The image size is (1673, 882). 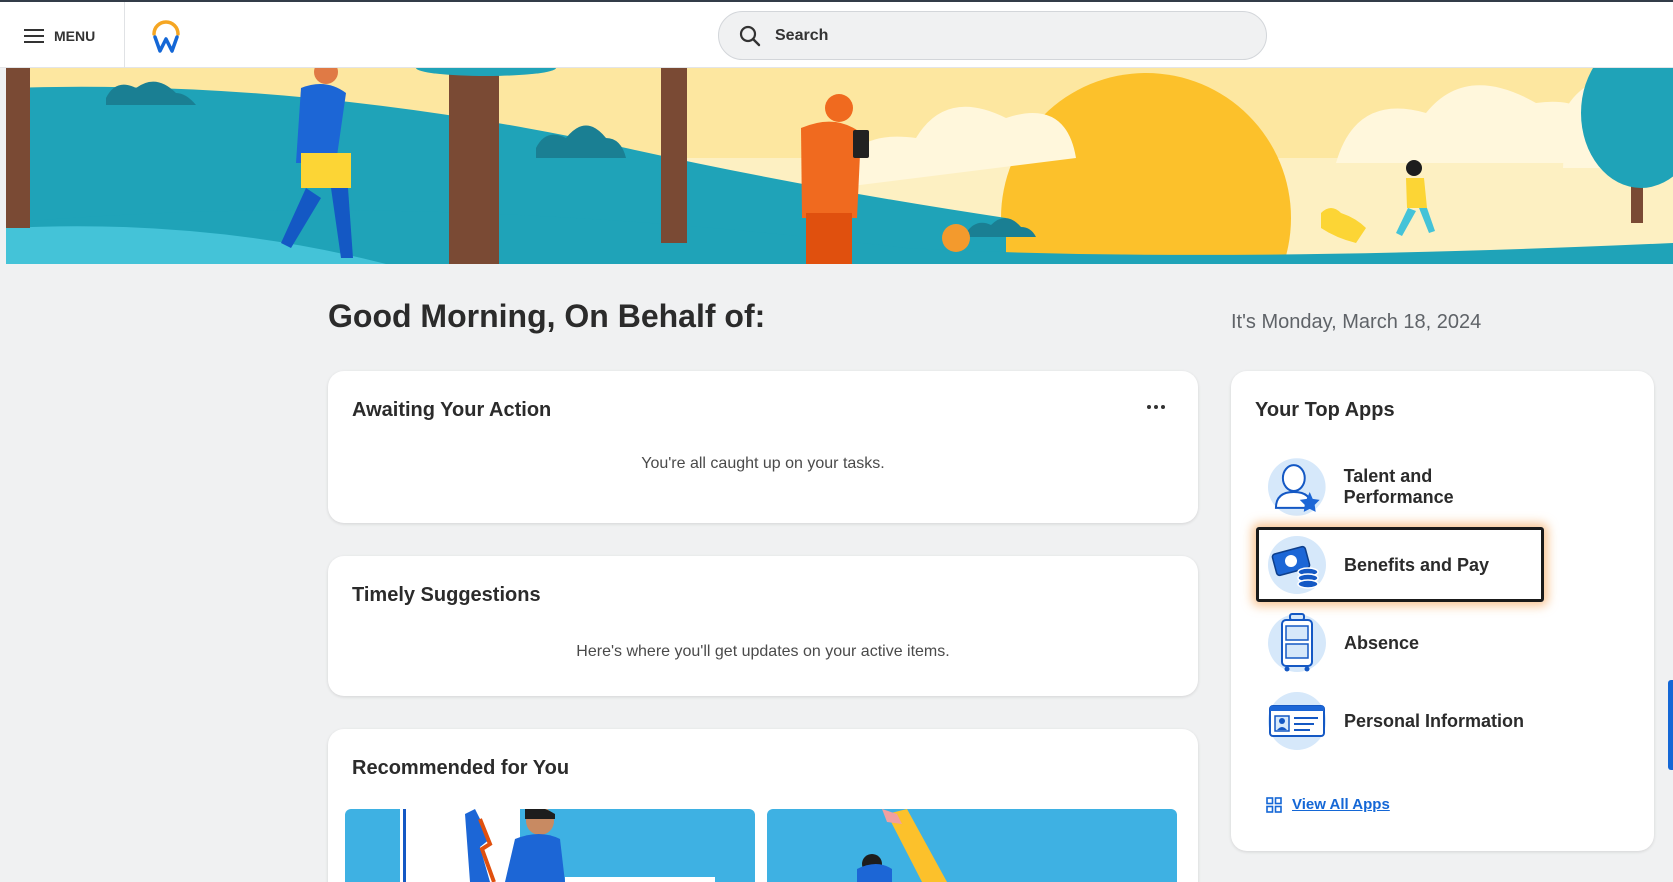 What do you see at coordinates (1297, 565) in the screenshot?
I see `benefits-icon` at bounding box center [1297, 565].